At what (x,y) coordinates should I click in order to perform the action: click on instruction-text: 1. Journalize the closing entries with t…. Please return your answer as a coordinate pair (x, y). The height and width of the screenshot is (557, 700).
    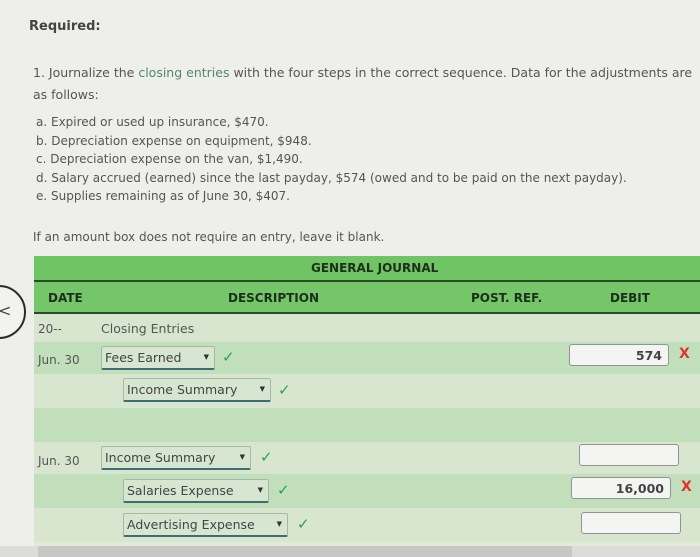
    Looking at the image, I should click on (363, 84).